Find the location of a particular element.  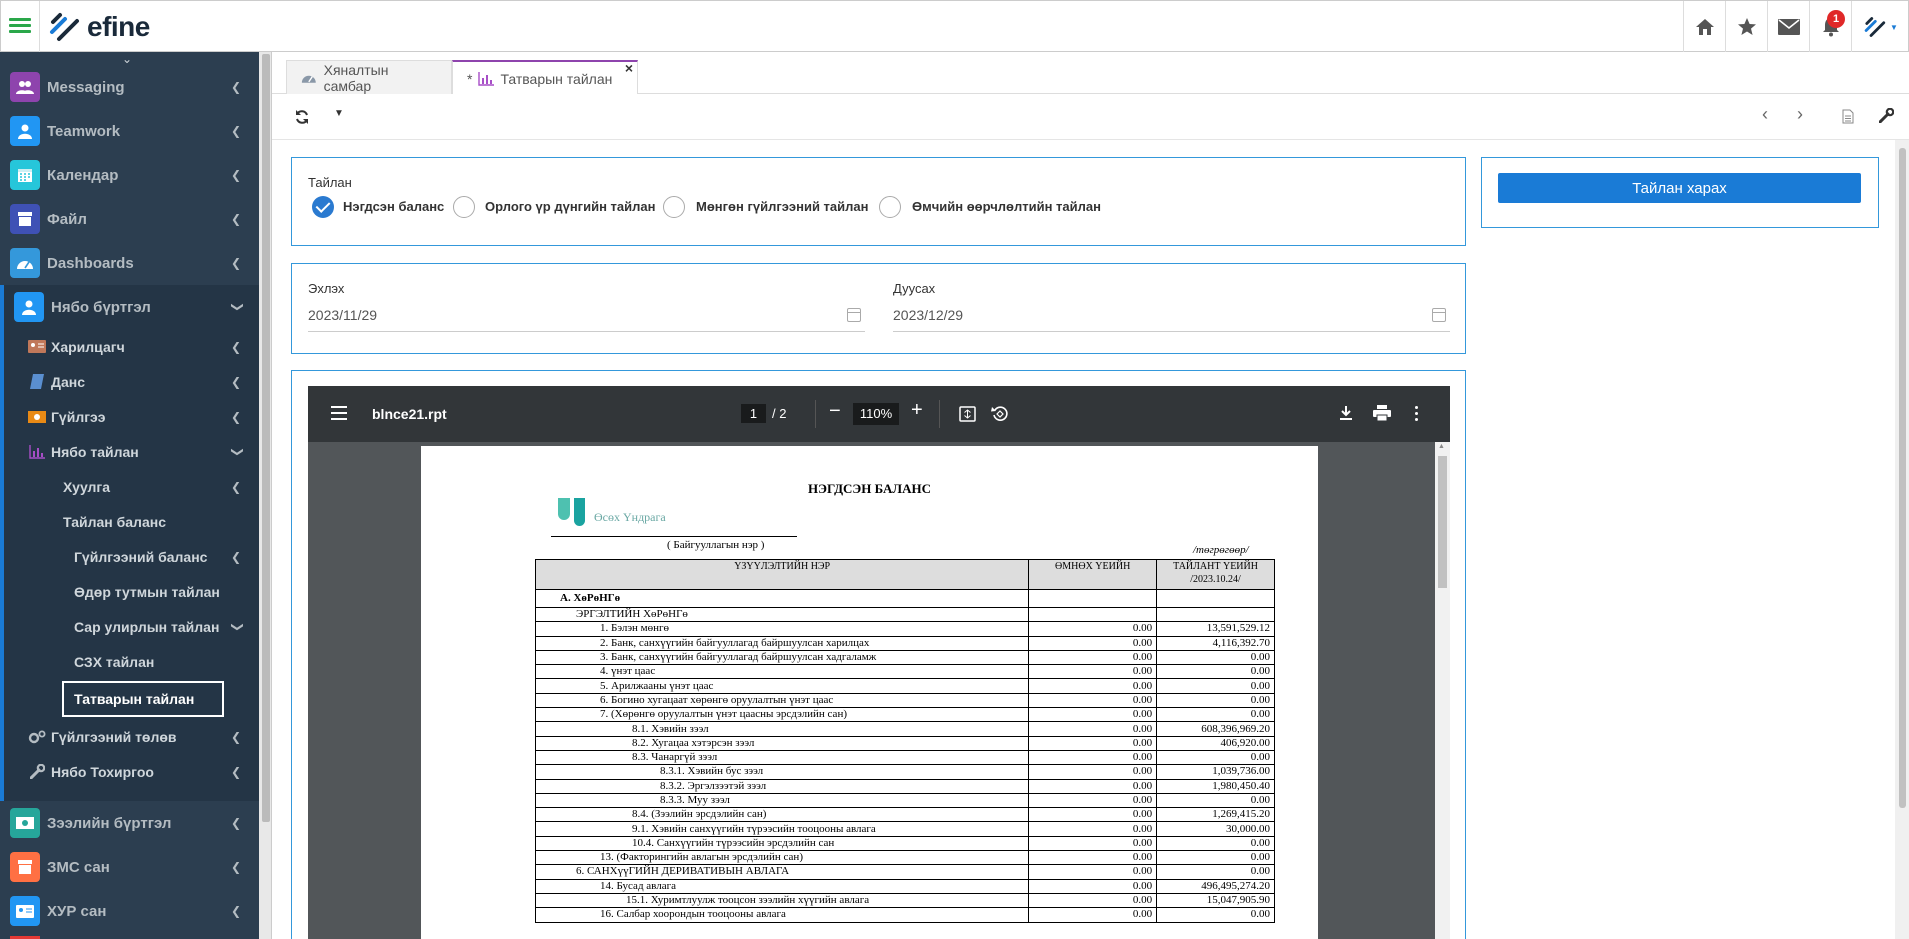

tab-bar: Хяналтын самбар * Татварын тайлан × is located at coordinates (1090, 73).